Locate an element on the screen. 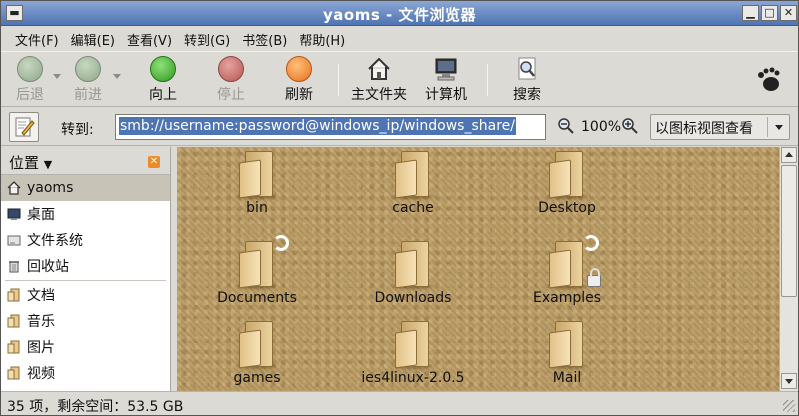  up-arrow-icon is located at coordinates (163, 69).